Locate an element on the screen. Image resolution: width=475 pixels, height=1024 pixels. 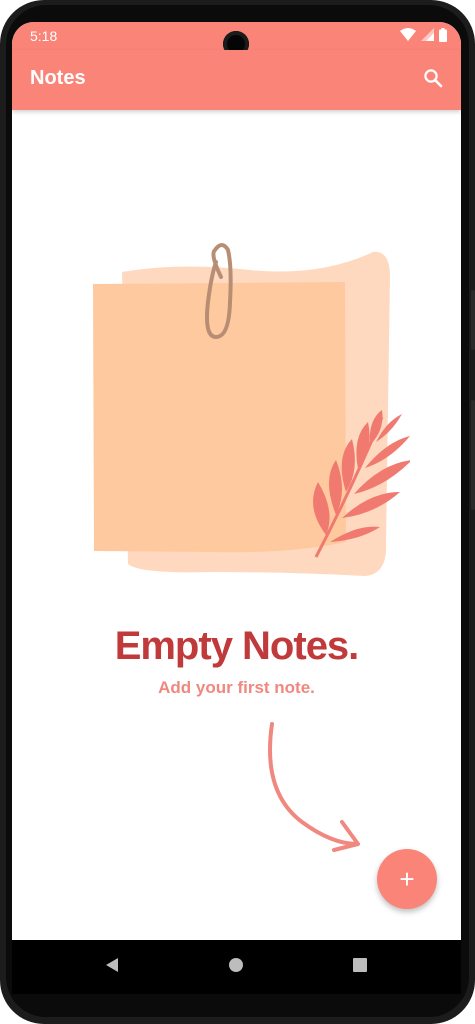
volume-button is located at coordinates (473, 455).